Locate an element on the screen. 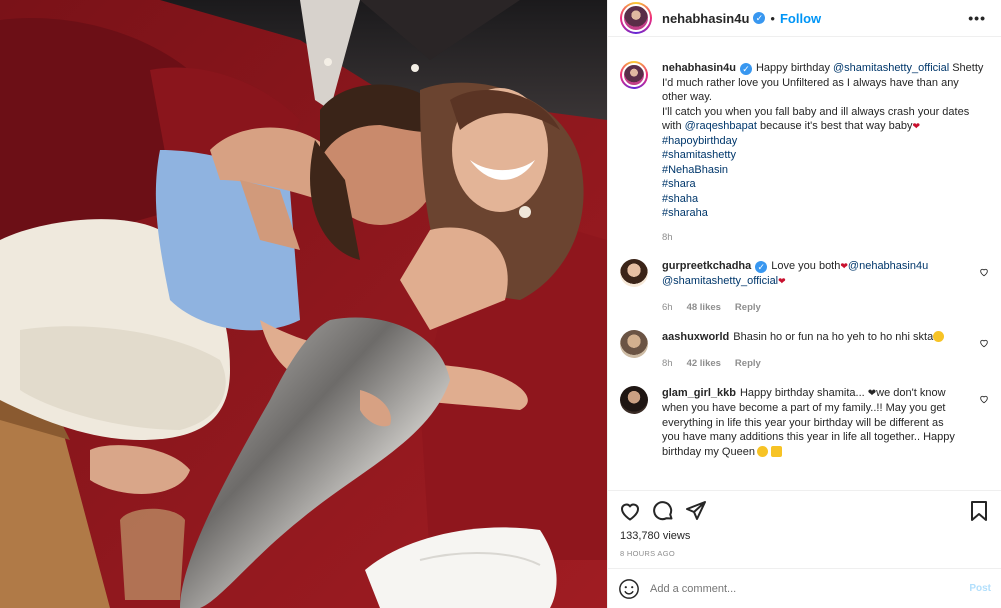 This screenshot has width=1001, height=608. bookmark-icon is located at coordinates (979, 511).